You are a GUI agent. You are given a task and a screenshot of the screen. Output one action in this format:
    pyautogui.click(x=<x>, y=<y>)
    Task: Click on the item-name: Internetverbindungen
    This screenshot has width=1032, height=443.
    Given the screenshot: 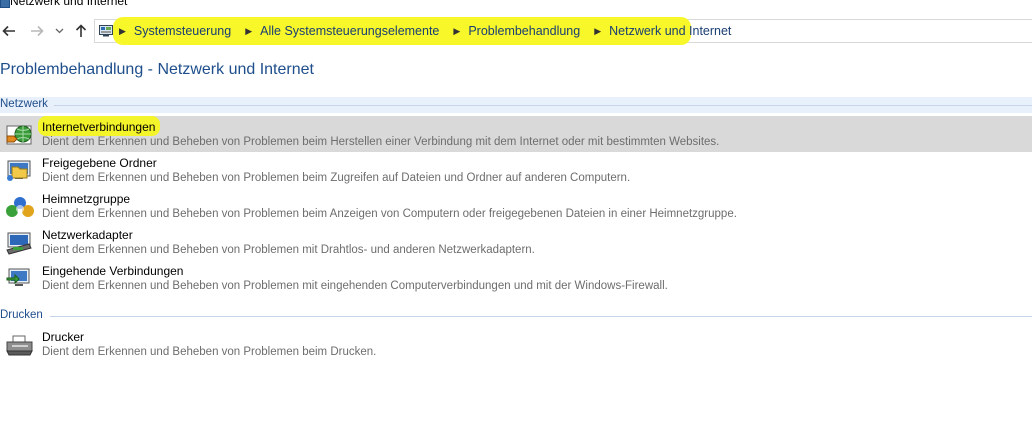 What is the action you would take?
    pyautogui.click(x=99, y=127)
    